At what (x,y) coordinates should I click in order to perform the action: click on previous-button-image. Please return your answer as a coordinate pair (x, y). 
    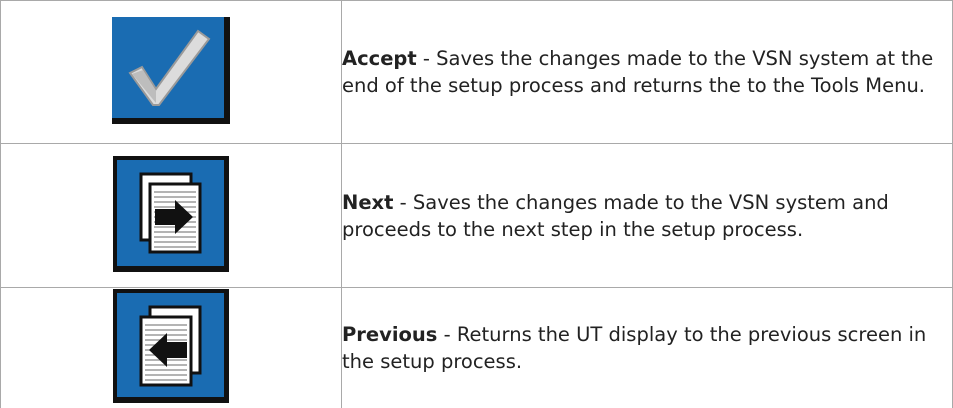
    Looking at the image, I should click on (171, 346).